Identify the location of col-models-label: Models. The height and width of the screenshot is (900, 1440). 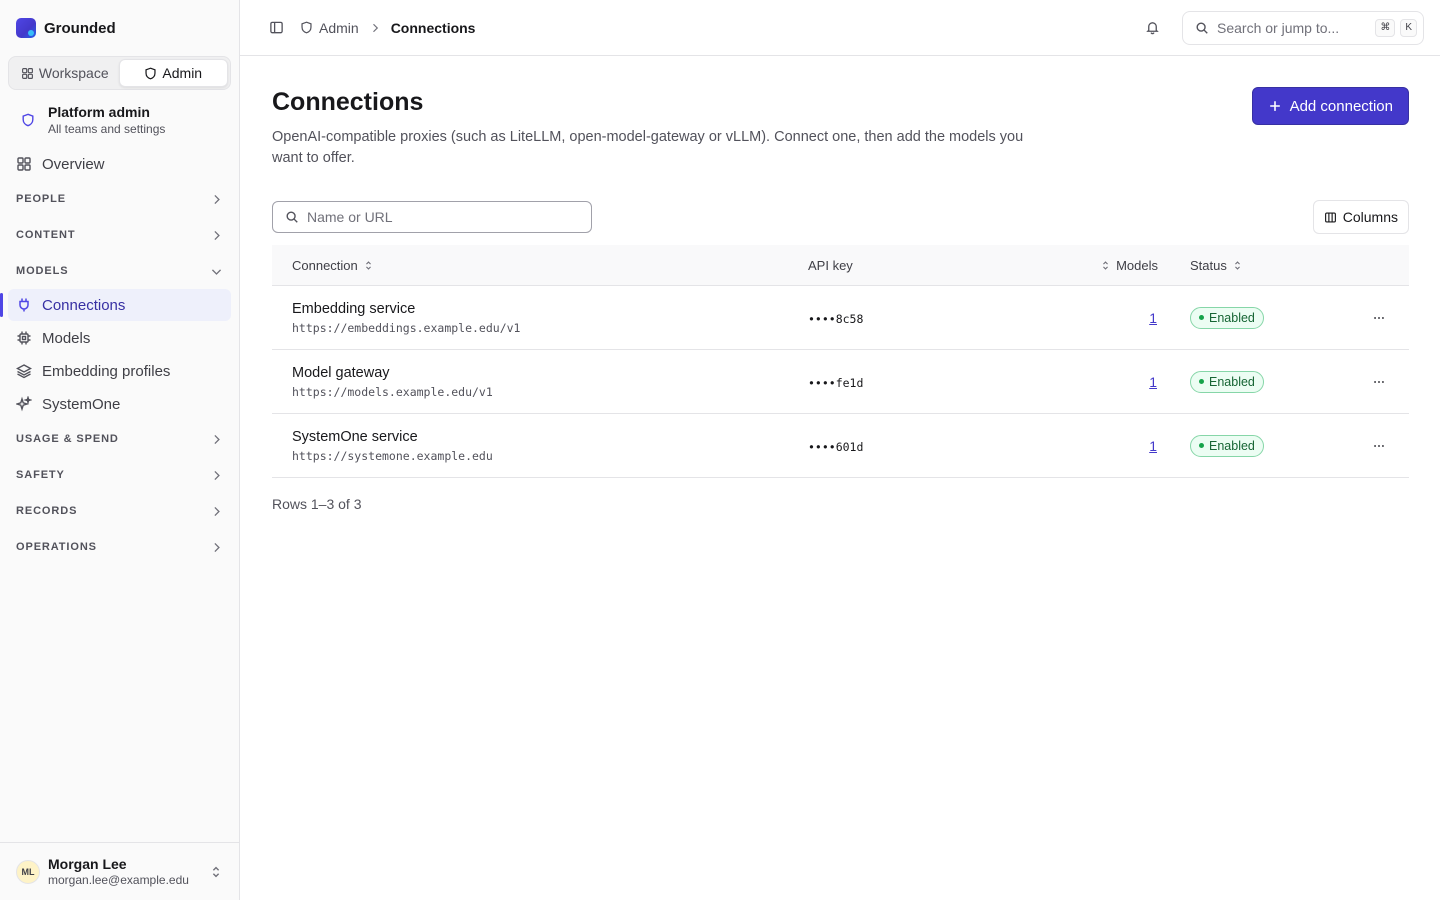
(1137, 265).